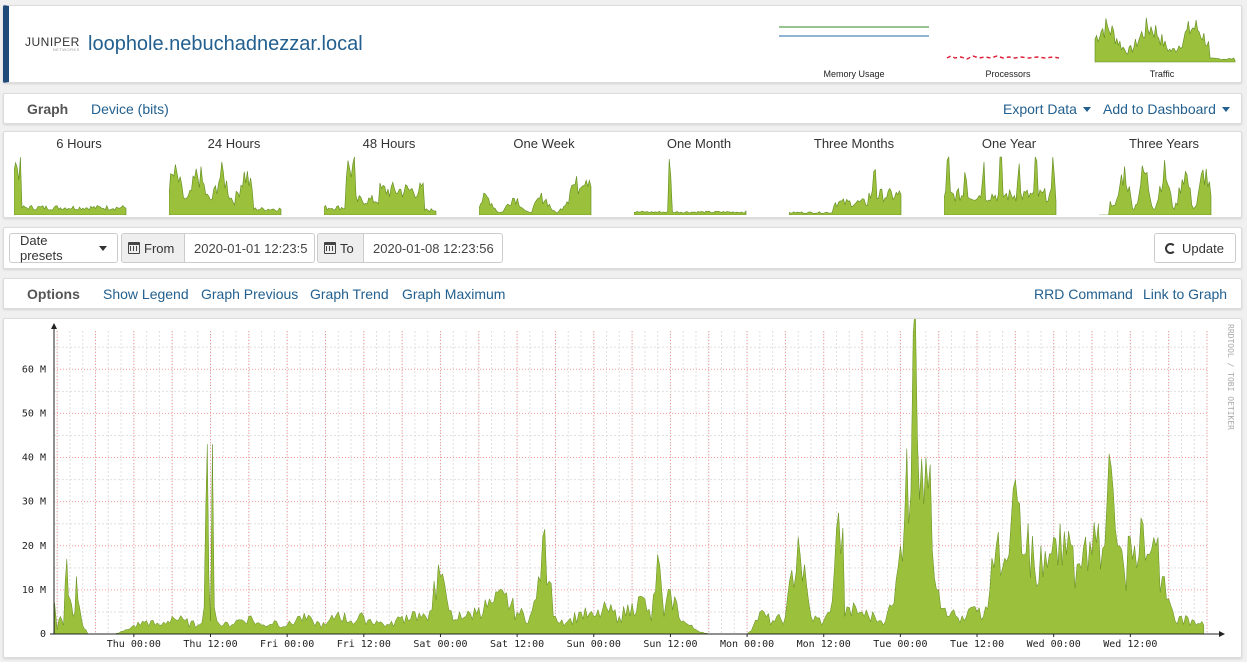 The width and height of the screenshot is (1247, 662). I want to click on processors-minigraph: Processors, so click(1008, 45).